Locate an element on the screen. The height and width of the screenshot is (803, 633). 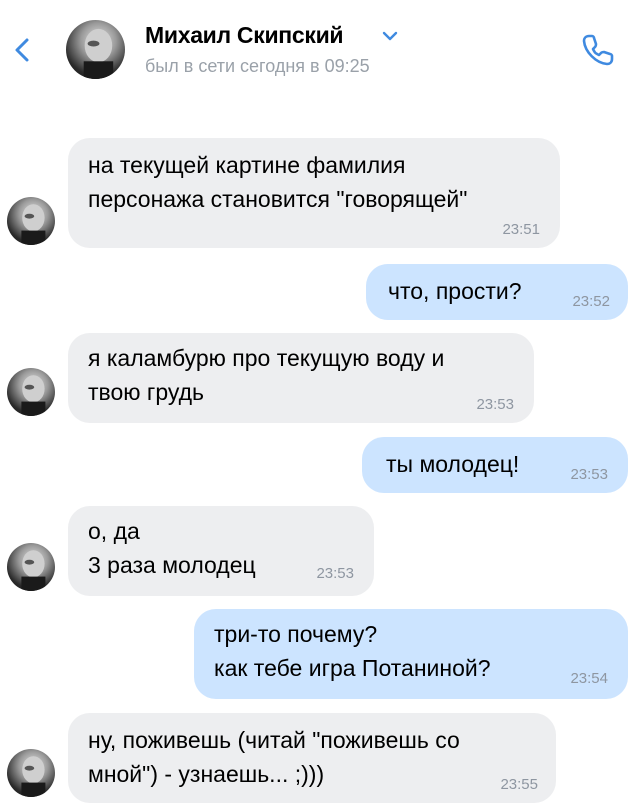
message-text-line: на текущей картине фамилия is located at coordinates (247, 165).